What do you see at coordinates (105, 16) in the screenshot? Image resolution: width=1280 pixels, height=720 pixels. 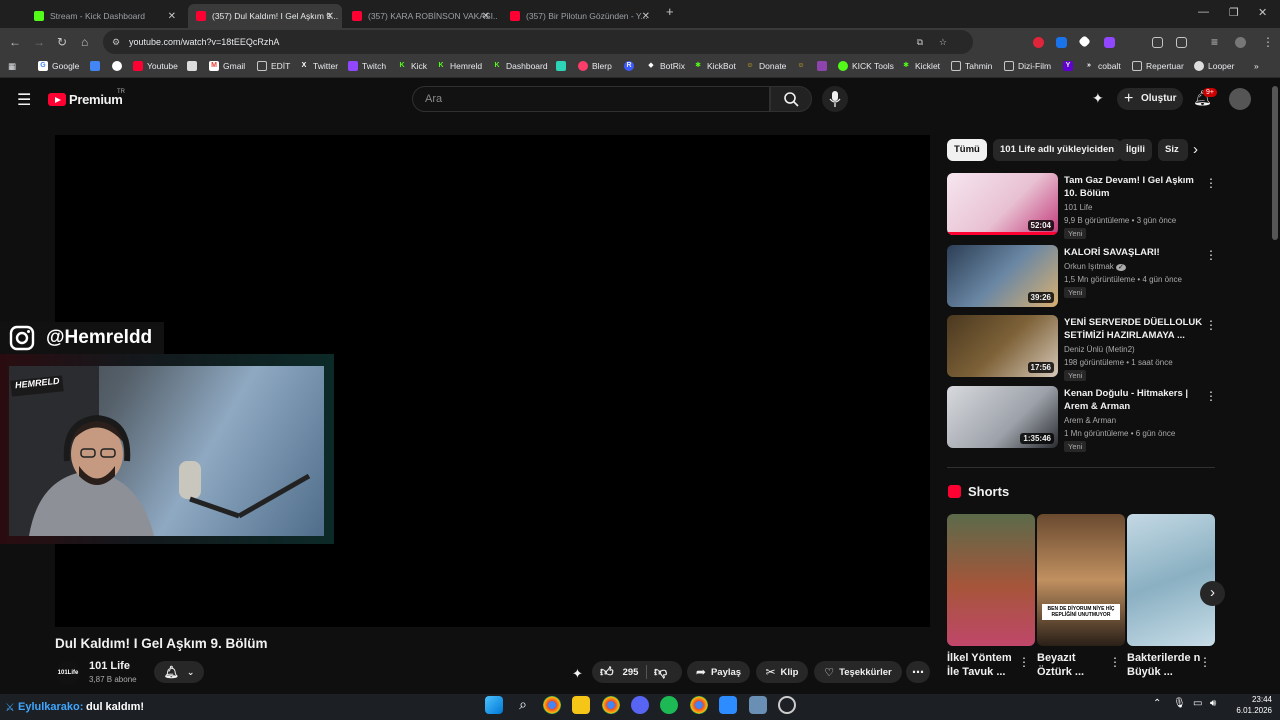 I see `tab-kick-dashboard: Stream - Kick Dashboard ✕` at bounding box center [105, 16].